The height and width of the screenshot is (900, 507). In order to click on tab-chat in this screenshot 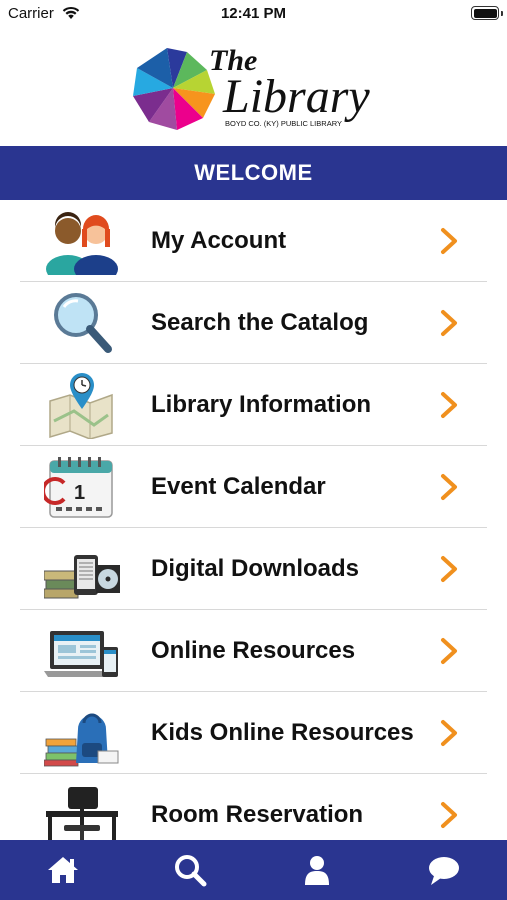, I will do `click(444, 870)`.